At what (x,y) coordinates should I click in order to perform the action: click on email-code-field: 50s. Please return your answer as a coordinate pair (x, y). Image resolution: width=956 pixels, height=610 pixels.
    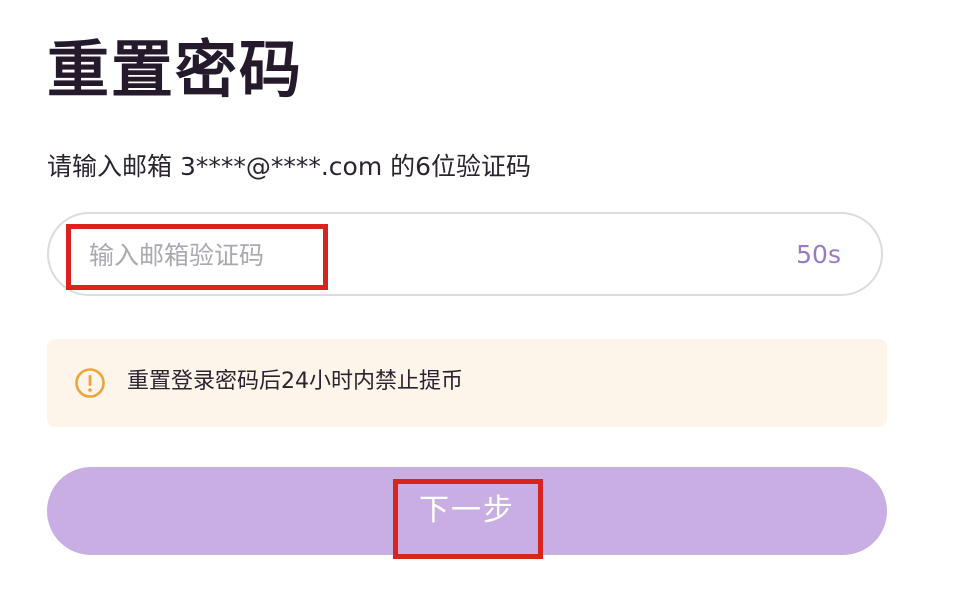
    Looking at the image, I should click on (465, 254).